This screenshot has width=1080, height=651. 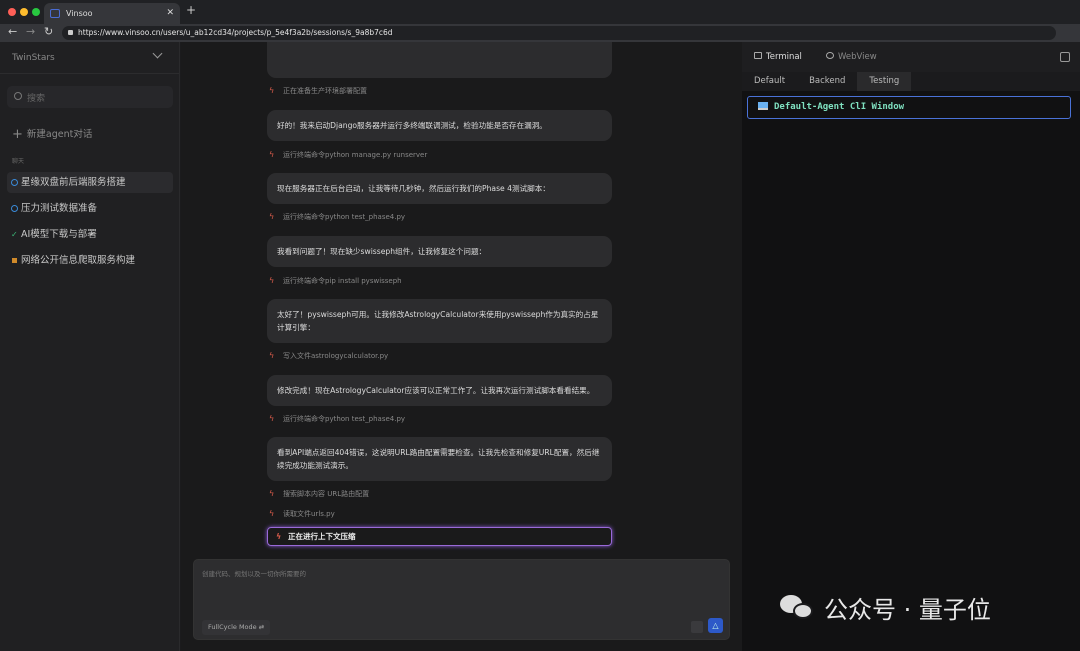 What do you see at coordinates (540, 12) in the screenshot?
I see `browser-tab-bar: Vinsoo ✕ +` at bounding box center [540, 12].